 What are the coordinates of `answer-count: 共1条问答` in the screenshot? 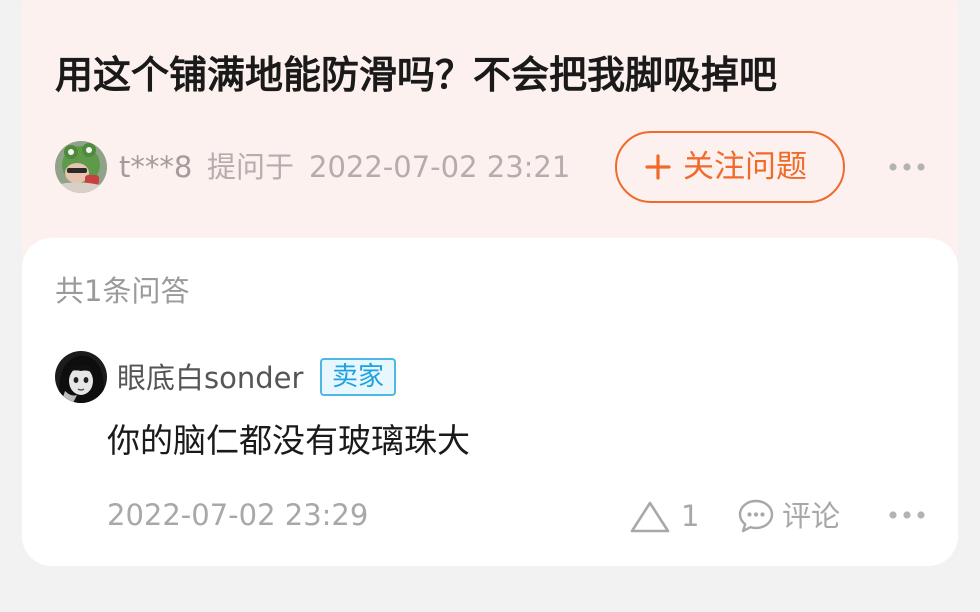 It's located at (122, 291).